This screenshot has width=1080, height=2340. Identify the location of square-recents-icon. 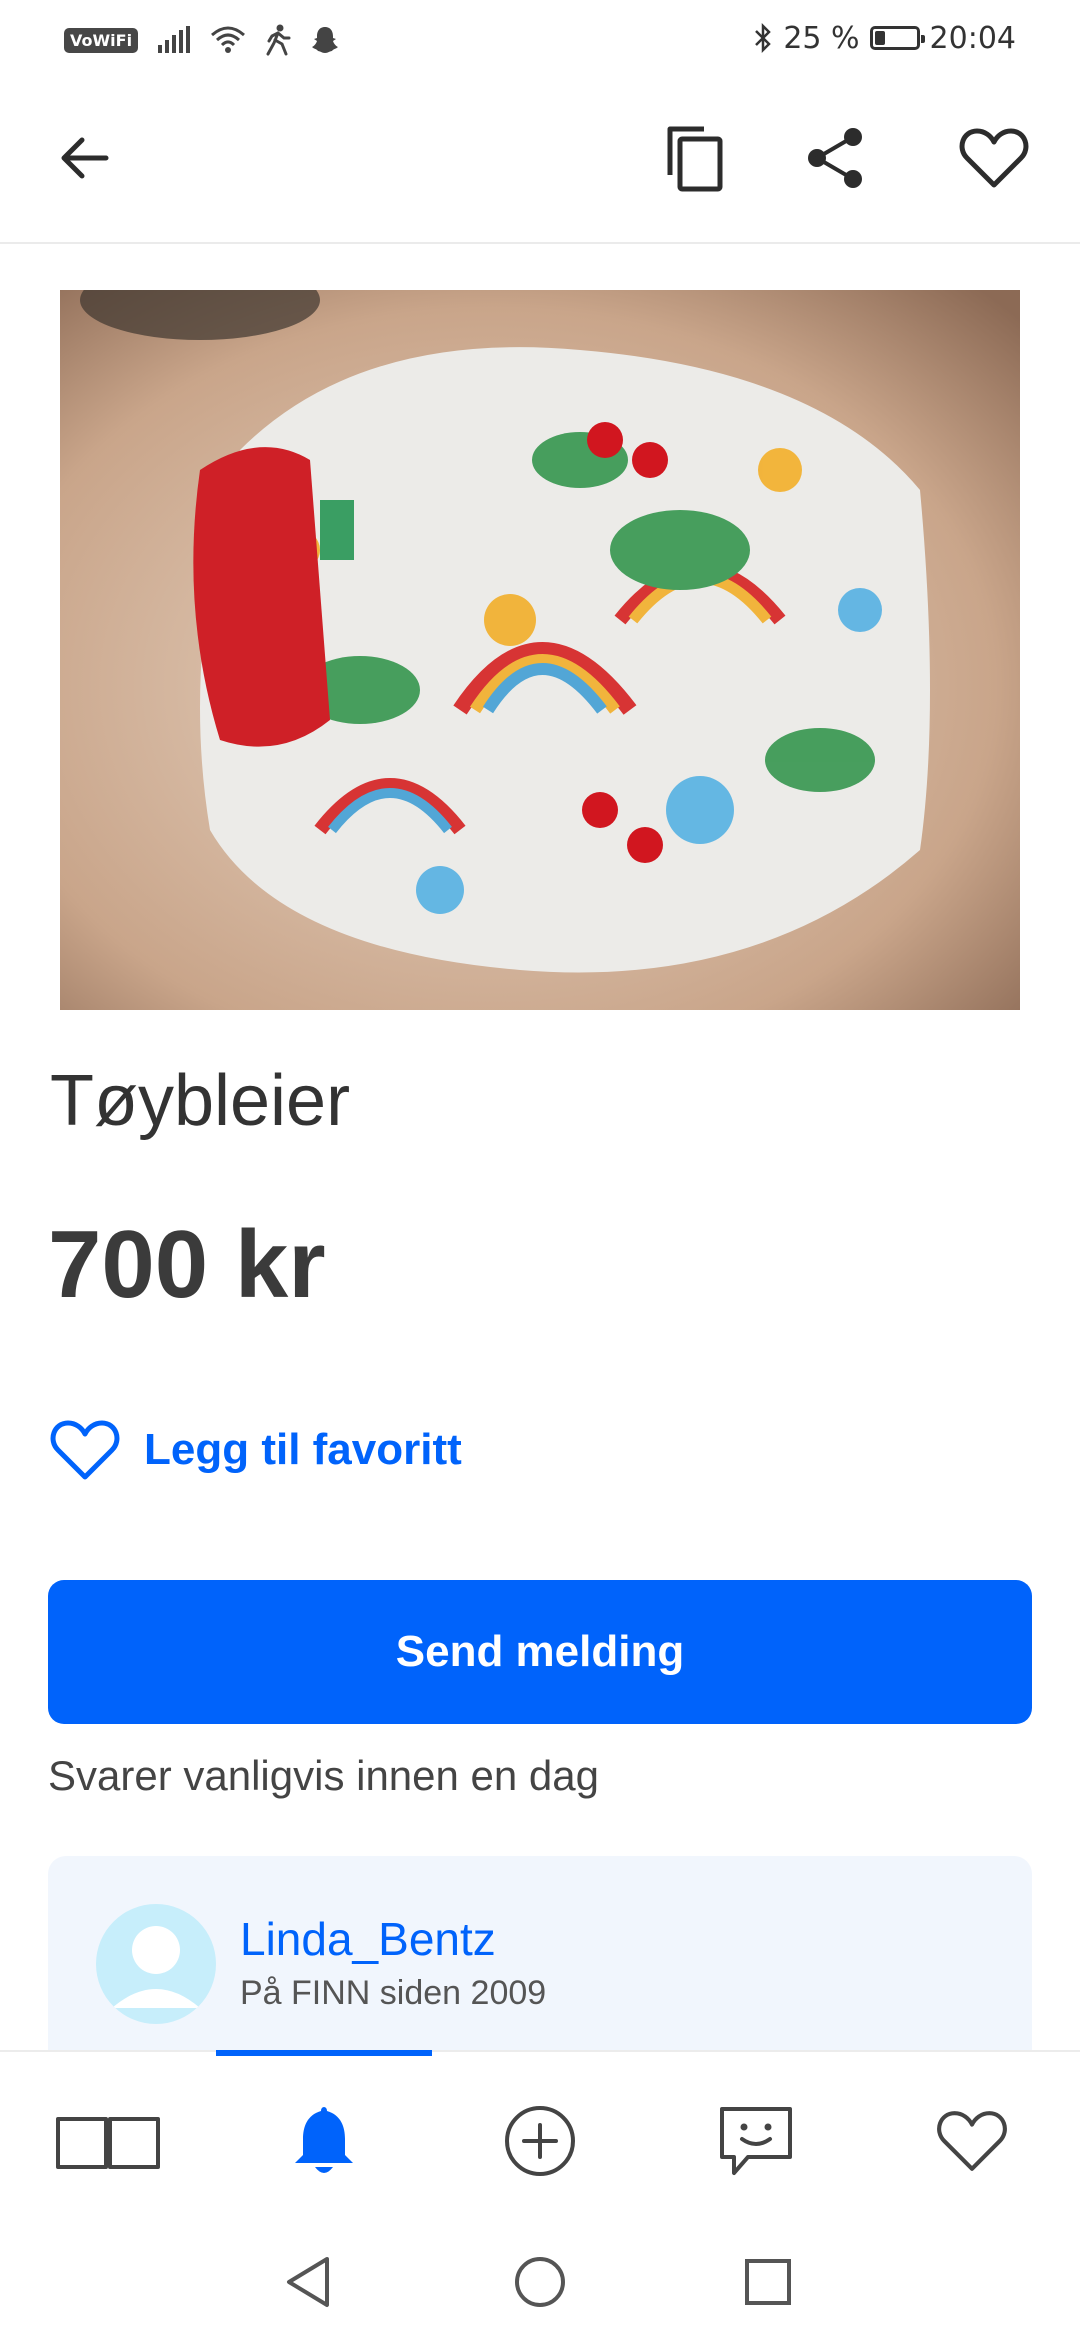
(768, 2282).